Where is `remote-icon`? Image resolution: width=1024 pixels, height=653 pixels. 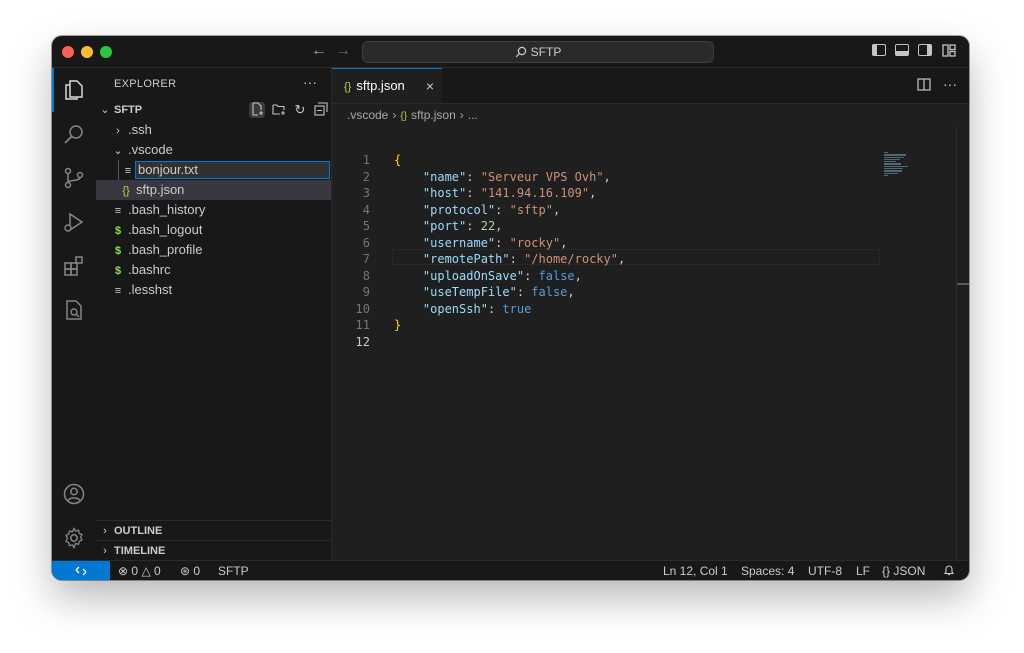 remote-icon is located at coordinates (81, 571).